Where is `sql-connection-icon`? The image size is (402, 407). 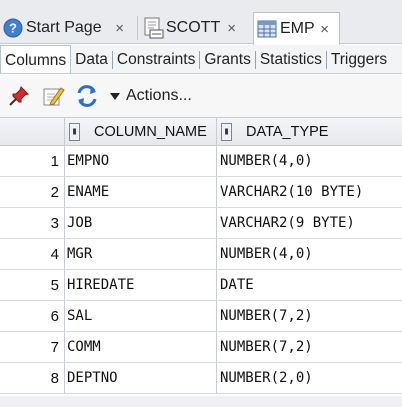 sql-connection-icon is located at coordinates (153, 28).